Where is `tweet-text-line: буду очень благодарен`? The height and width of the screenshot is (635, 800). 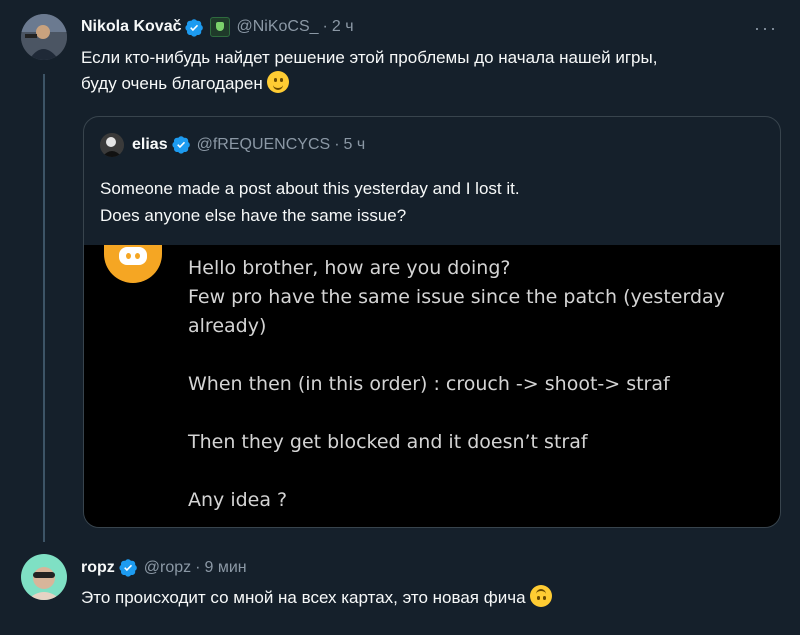 tweet-text-line: буду очень благодарен is located at coordinates (172, 83).